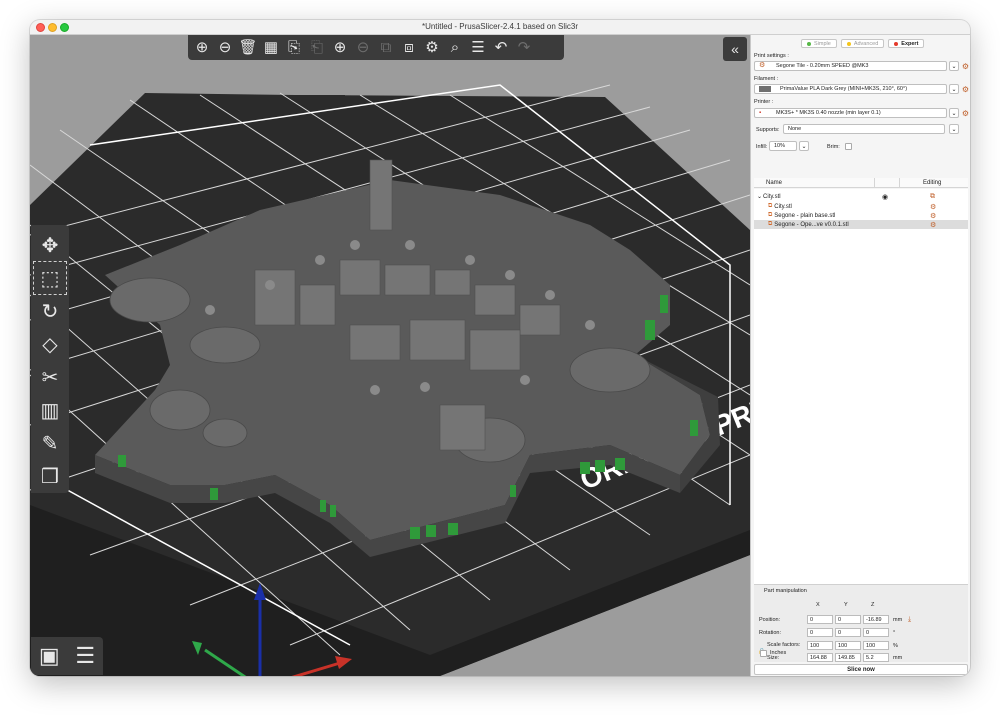 This screenshot has width=1000, height=715. What do you see at coordinates (763, 653) in the screenshot?
I see `inches-checkbox` at bounding box center [763, 653].